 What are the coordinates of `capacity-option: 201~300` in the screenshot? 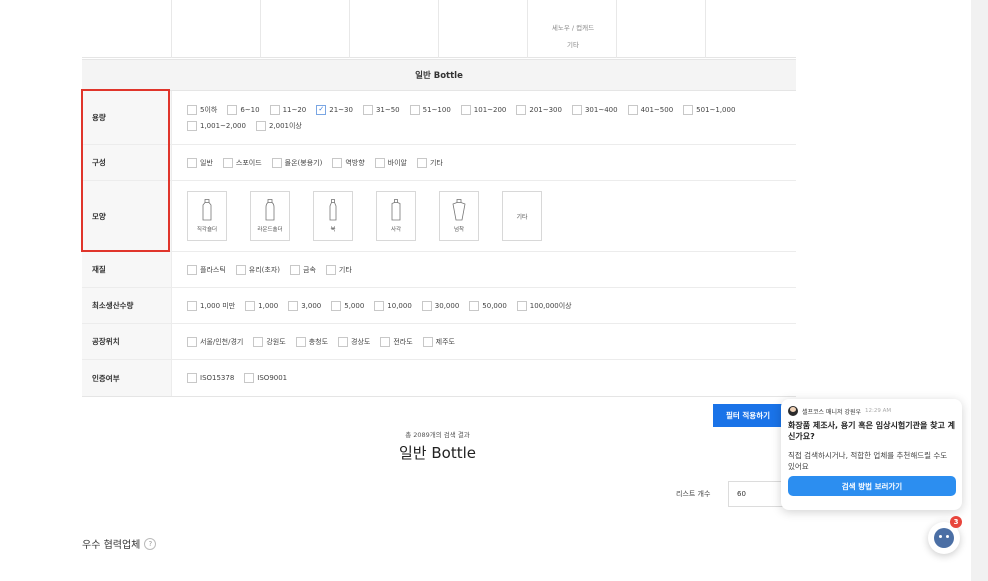 It's located at (539, 109).